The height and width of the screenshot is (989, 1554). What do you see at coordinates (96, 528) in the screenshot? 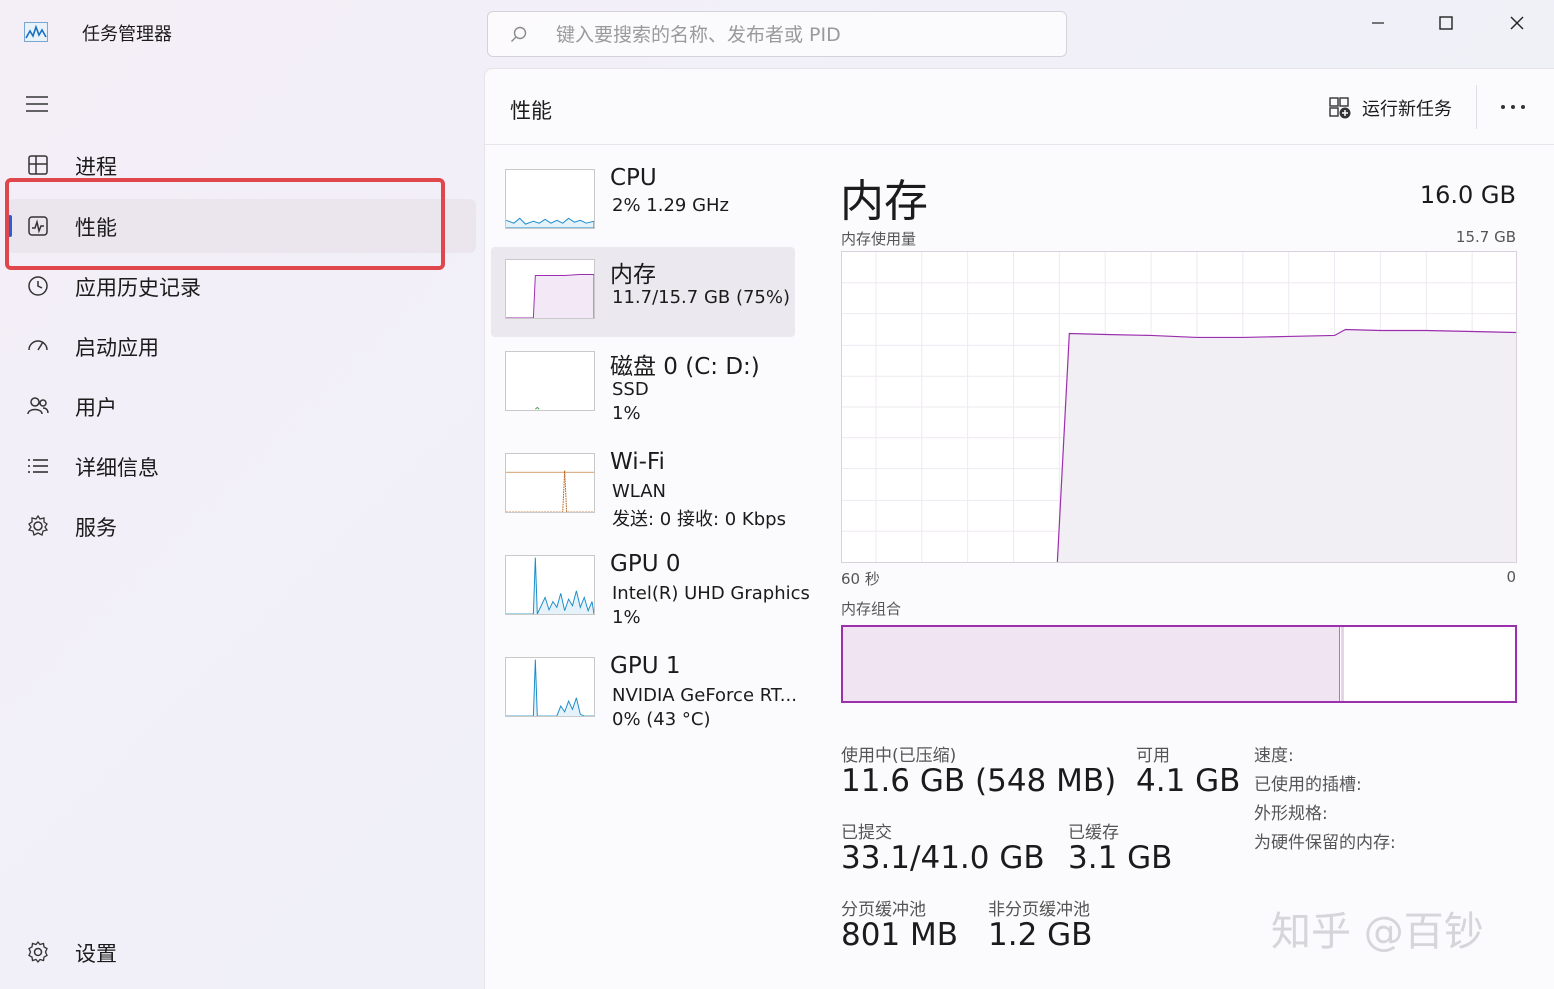
I see `sidebar-item-label: 服务` at bounding box center [96, 528].